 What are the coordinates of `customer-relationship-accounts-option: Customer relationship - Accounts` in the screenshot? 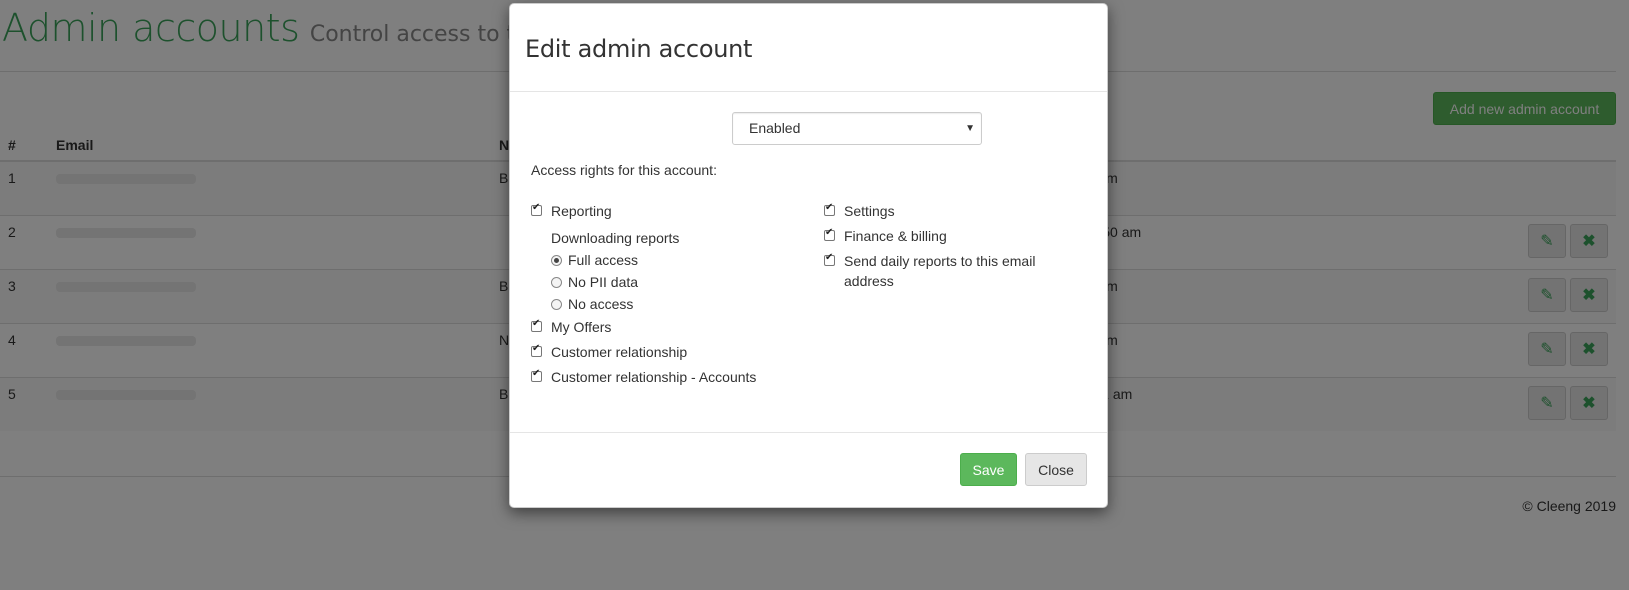 It's located at (666, 380).